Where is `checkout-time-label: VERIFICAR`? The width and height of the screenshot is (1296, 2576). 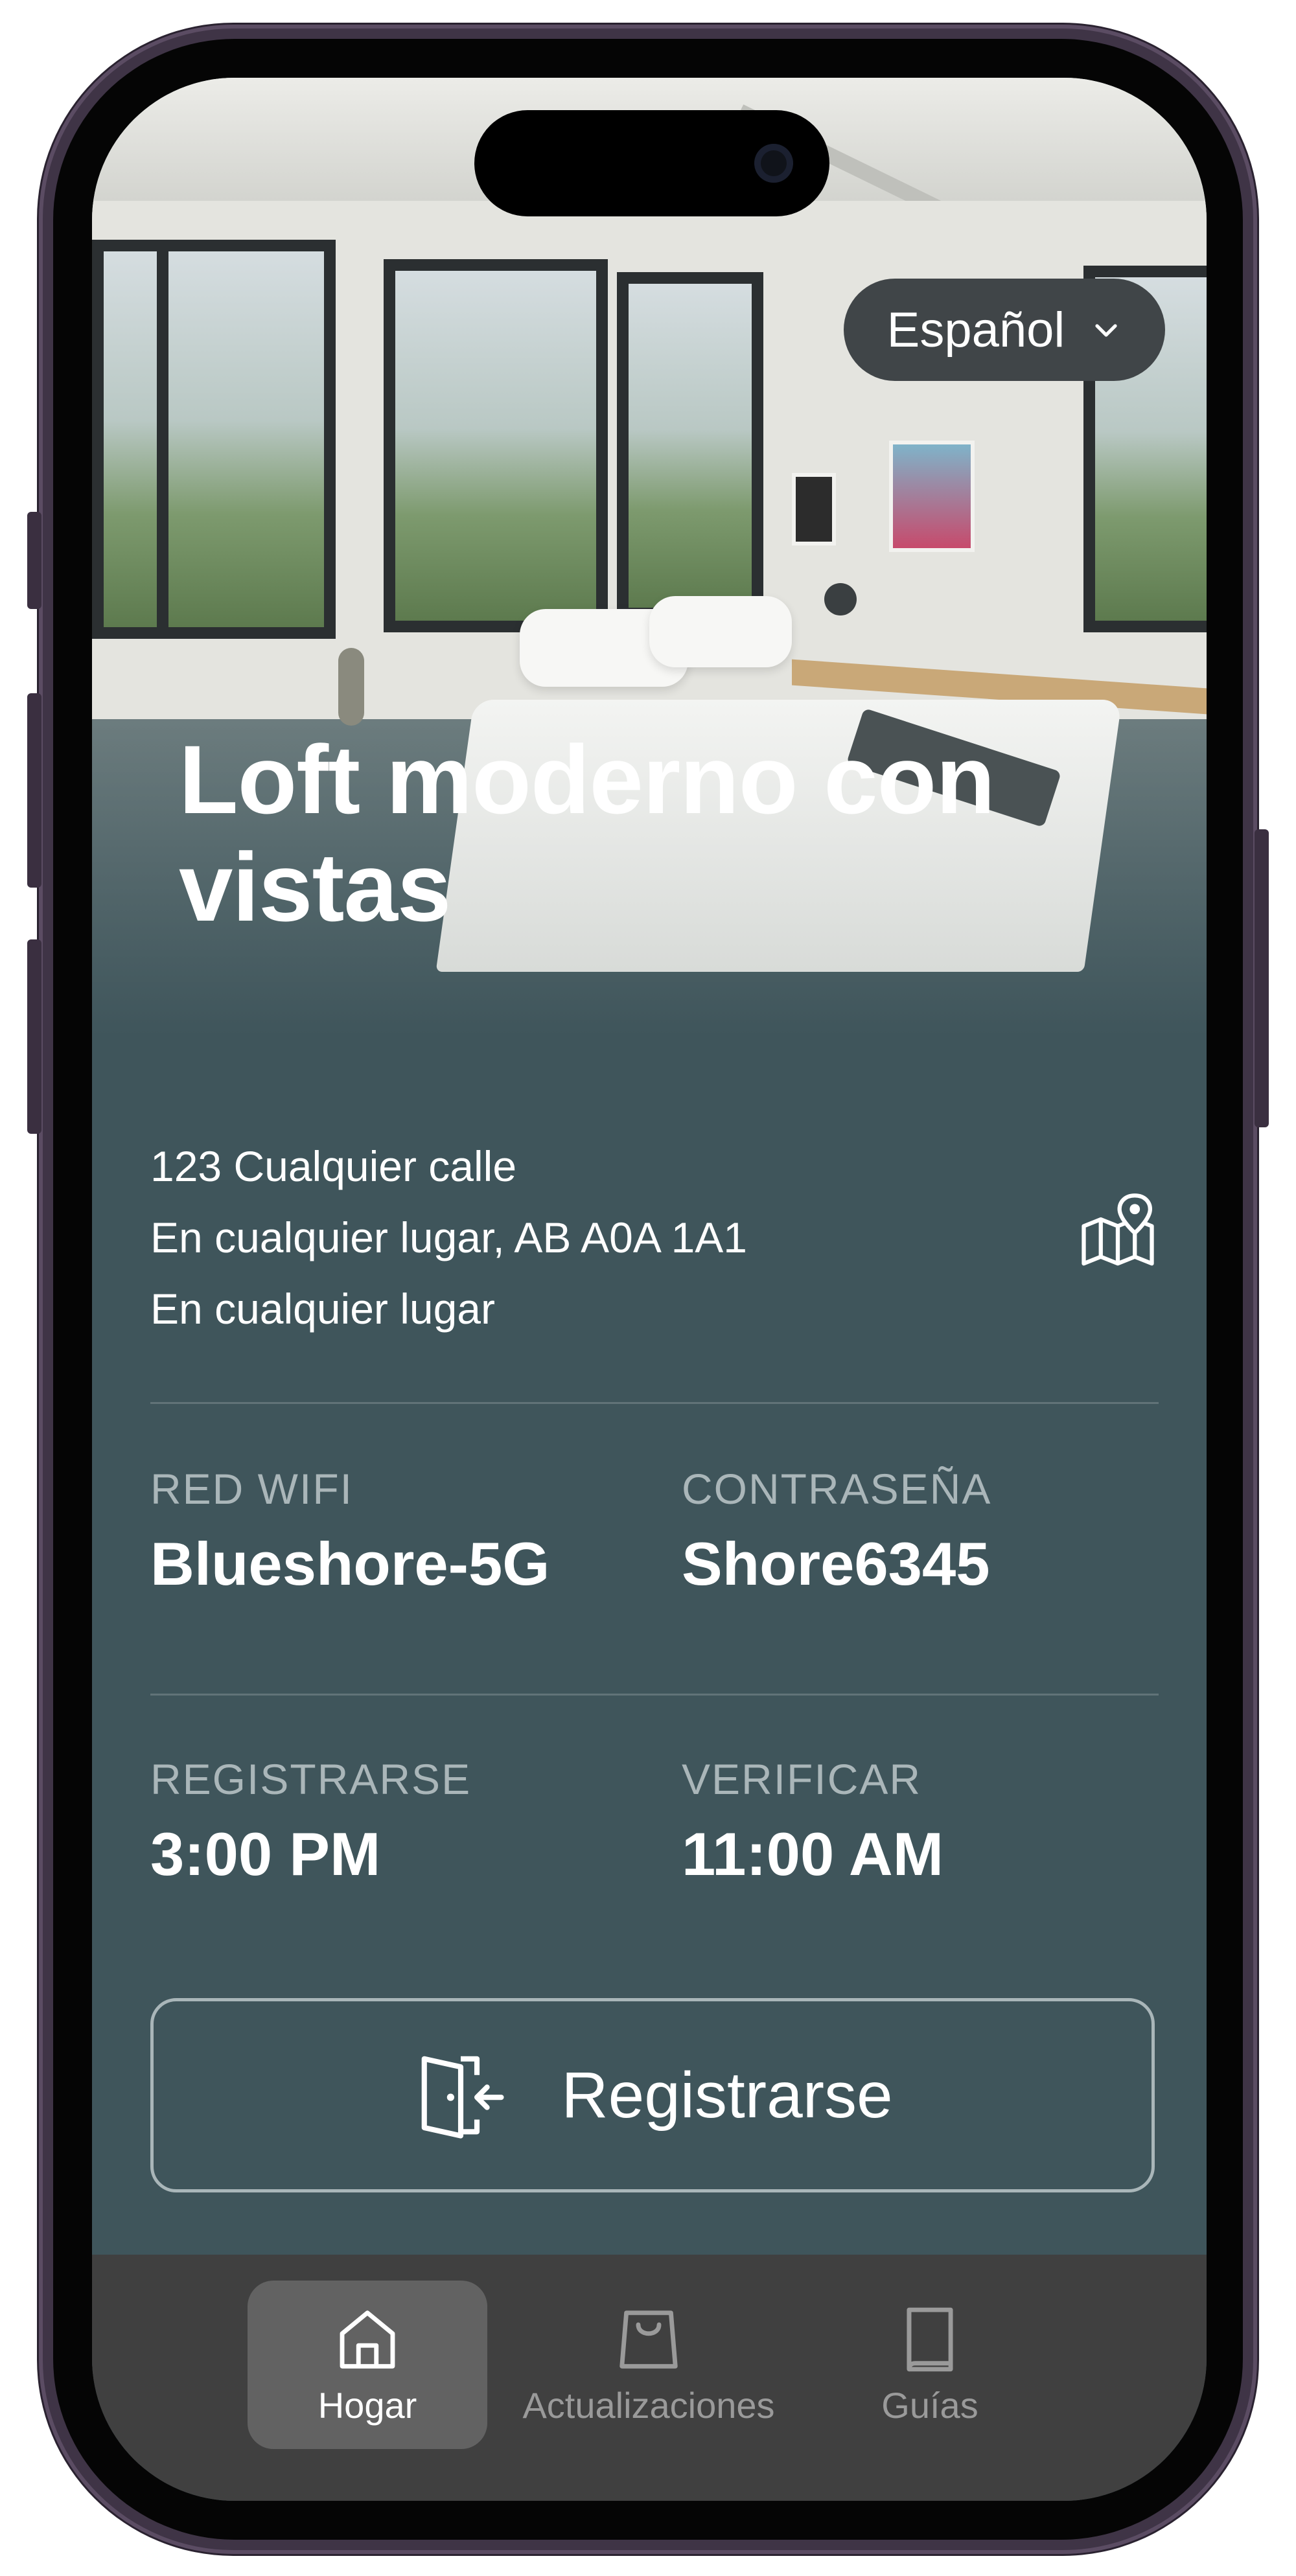 checkout-time-label: VERIFICAR is located at coordinates (802, 1779).